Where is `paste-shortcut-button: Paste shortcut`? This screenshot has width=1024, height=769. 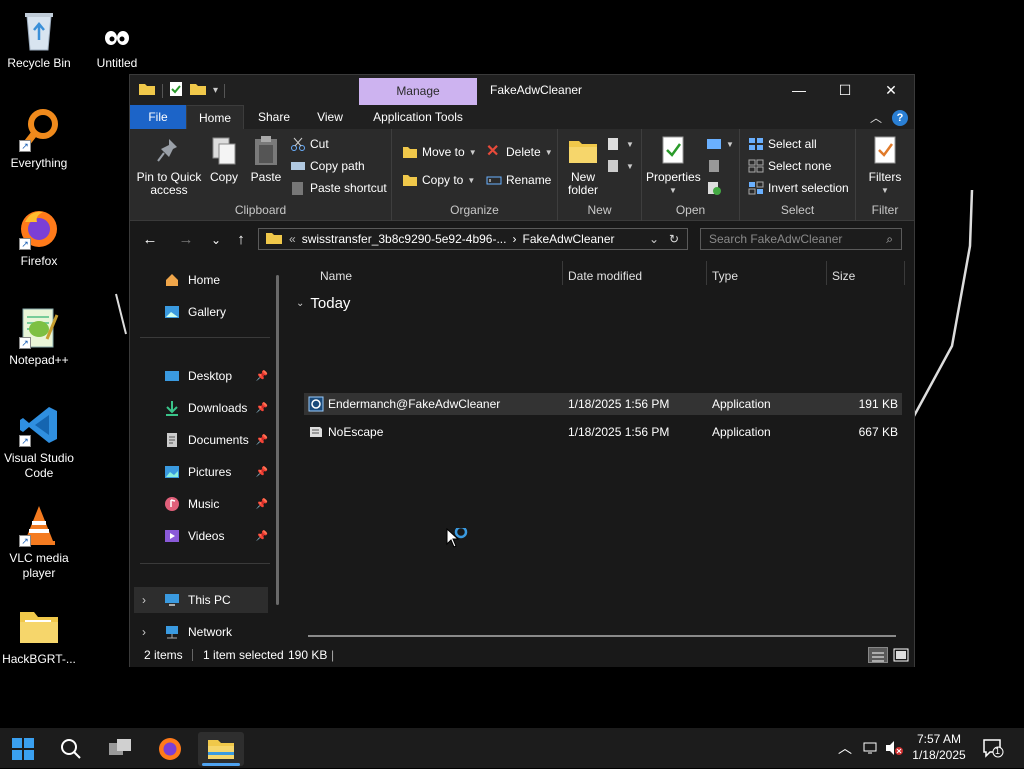 paste-shortcut-button: Paste shortcut is located at coordinates (338, 188).